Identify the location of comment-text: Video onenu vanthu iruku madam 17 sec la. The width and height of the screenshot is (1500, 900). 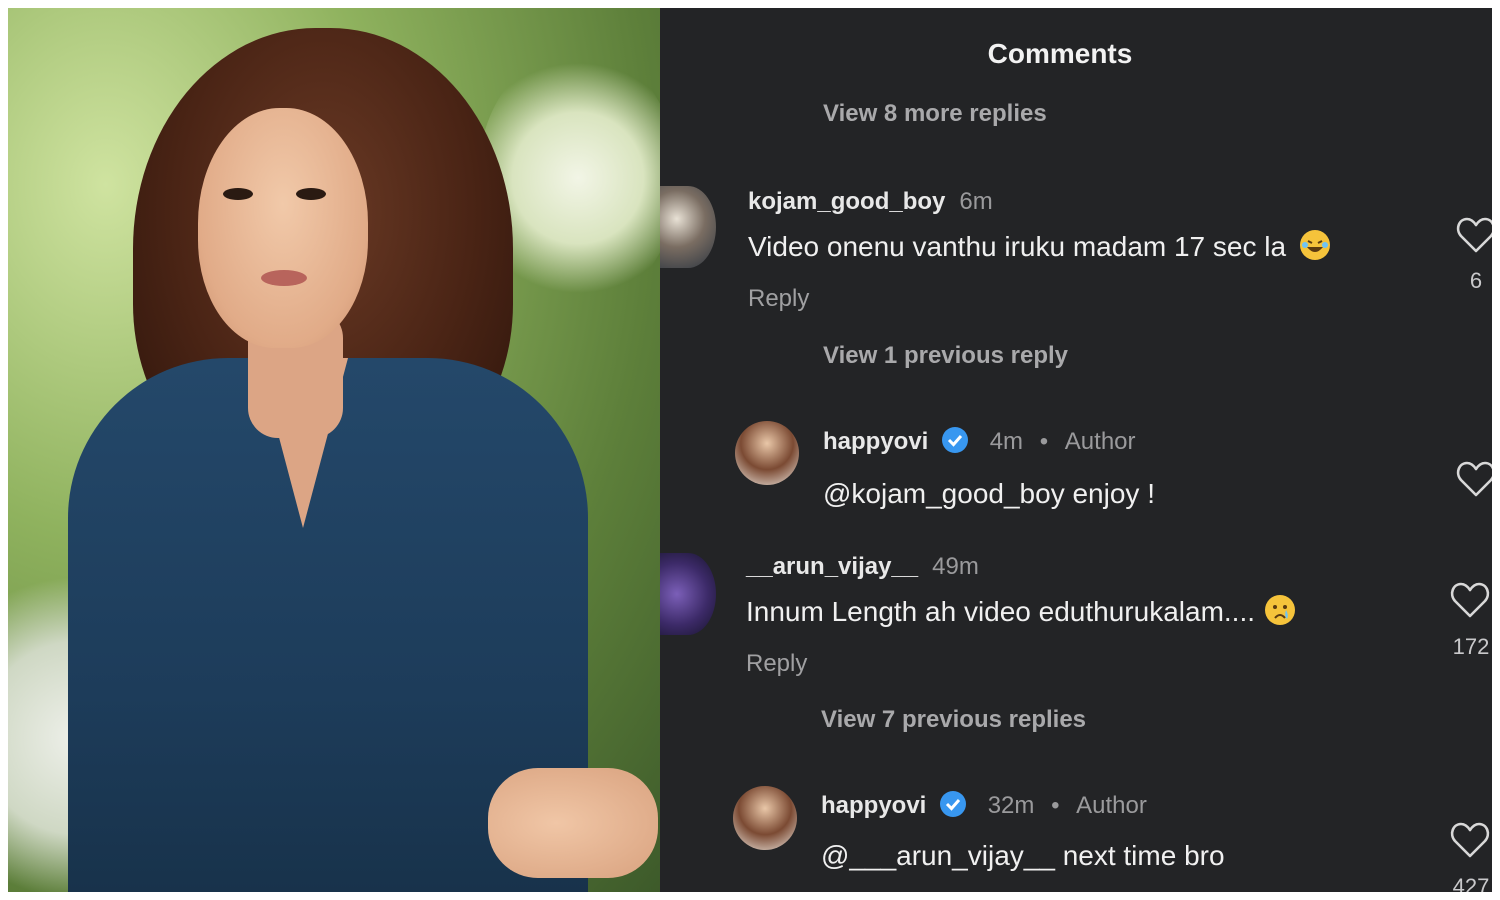
(1039, 246).